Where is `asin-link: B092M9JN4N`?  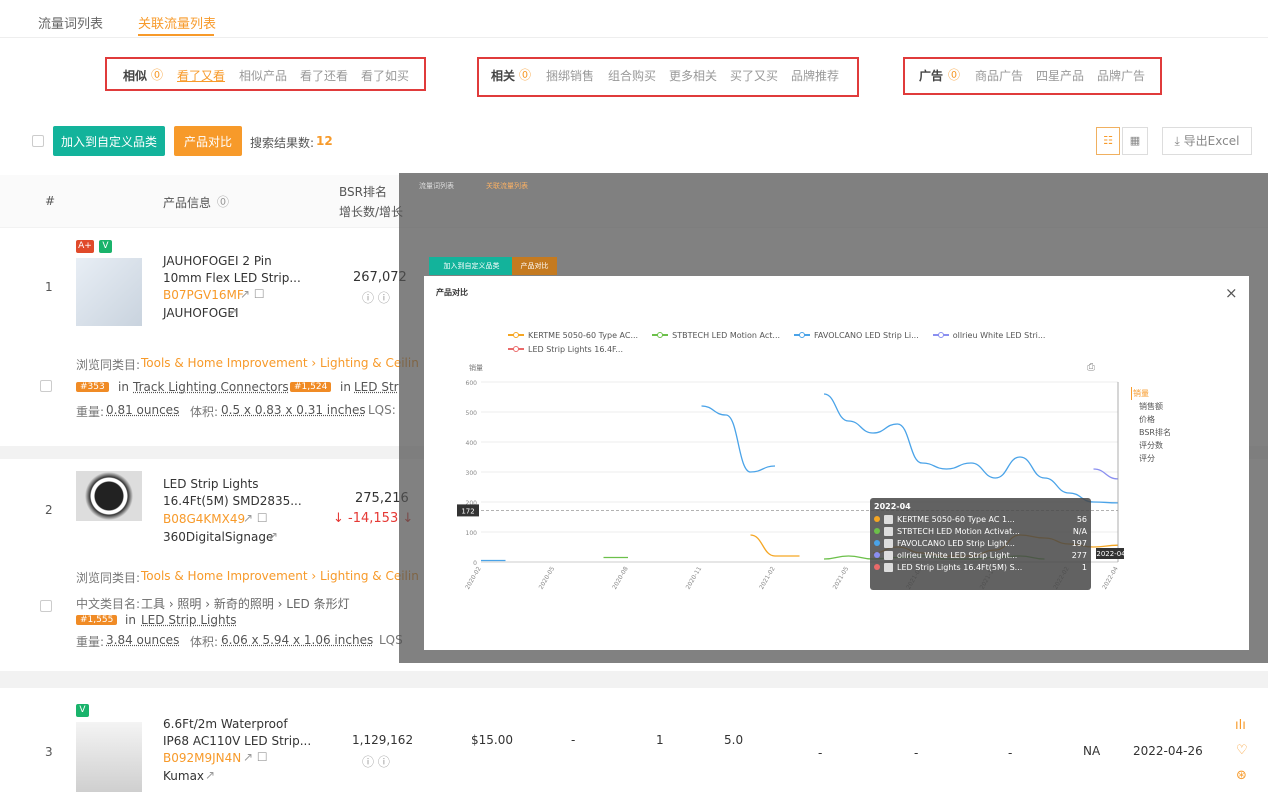
asin-link: B092M9JN4N is located at coordinates (202, 758).